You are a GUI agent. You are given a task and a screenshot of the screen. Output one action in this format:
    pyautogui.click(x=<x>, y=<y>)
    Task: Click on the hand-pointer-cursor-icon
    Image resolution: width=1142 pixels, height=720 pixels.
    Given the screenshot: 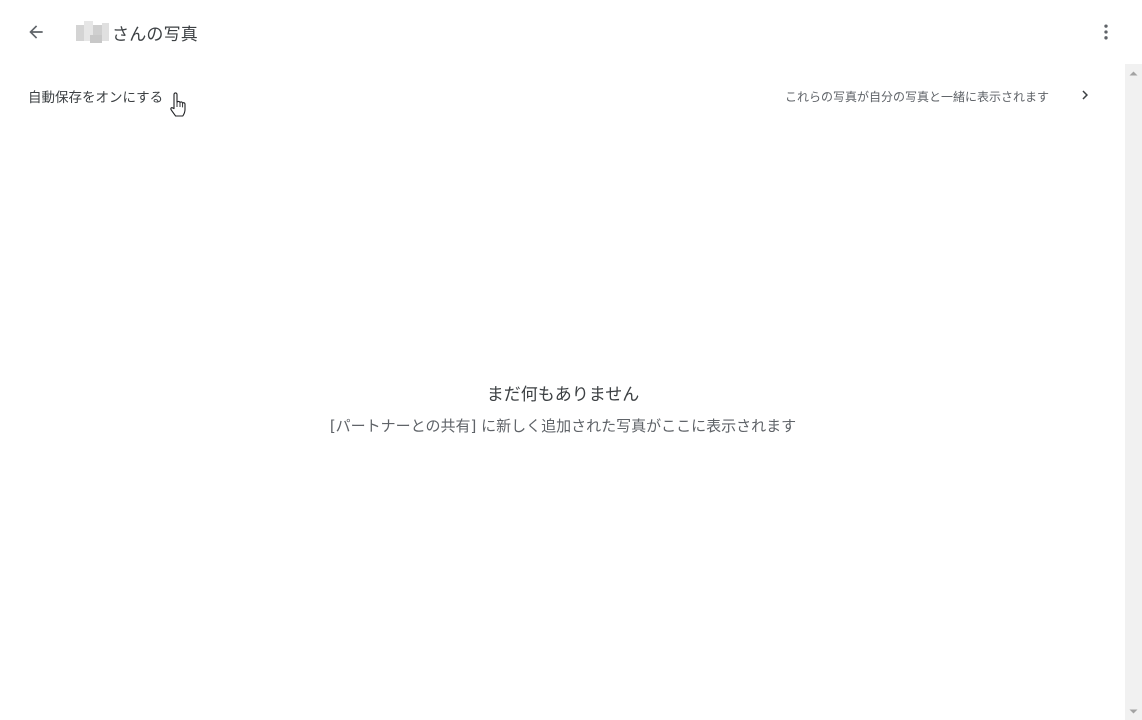 What is the action you would take?
    pyautogui.click(x=178, y=104)
    